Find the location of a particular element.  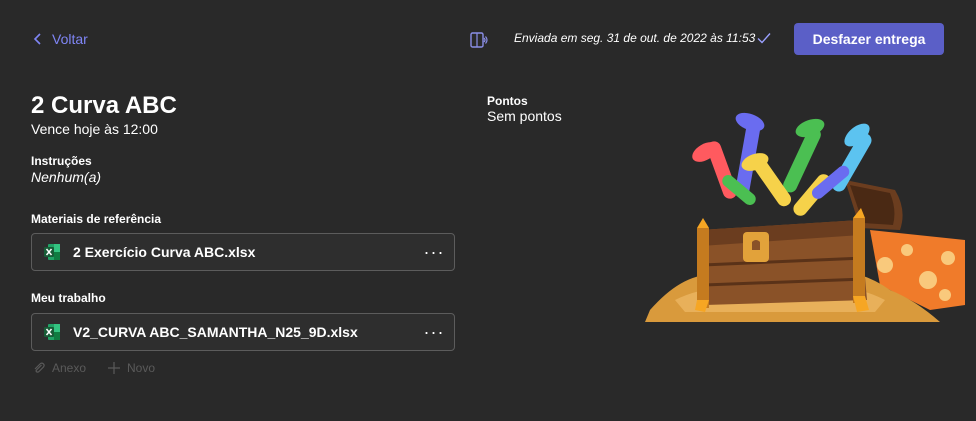

plus-icon is located at coordinates (114, 368).